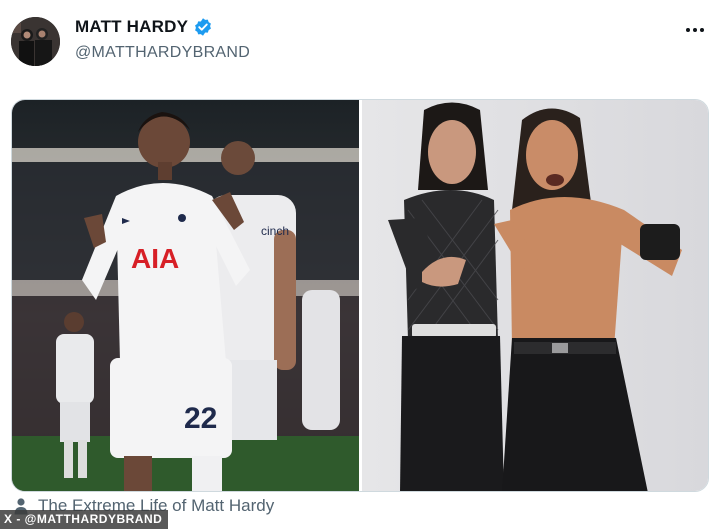 Image resolution: width=720 pixels, height=529 pixels. What do you see at coordinates (84, 519) in the screenshot?
I see `image-credit: X - @MATTHARDYBRAND` at bounding box center [84, 519].